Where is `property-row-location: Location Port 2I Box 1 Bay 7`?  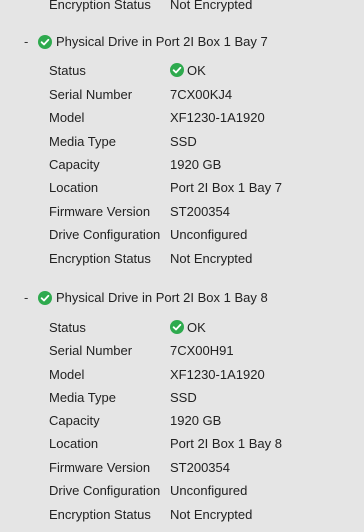
property-row-location: Location Port 2I Box 1 Bay 7 is located at coordinates (182, 188).